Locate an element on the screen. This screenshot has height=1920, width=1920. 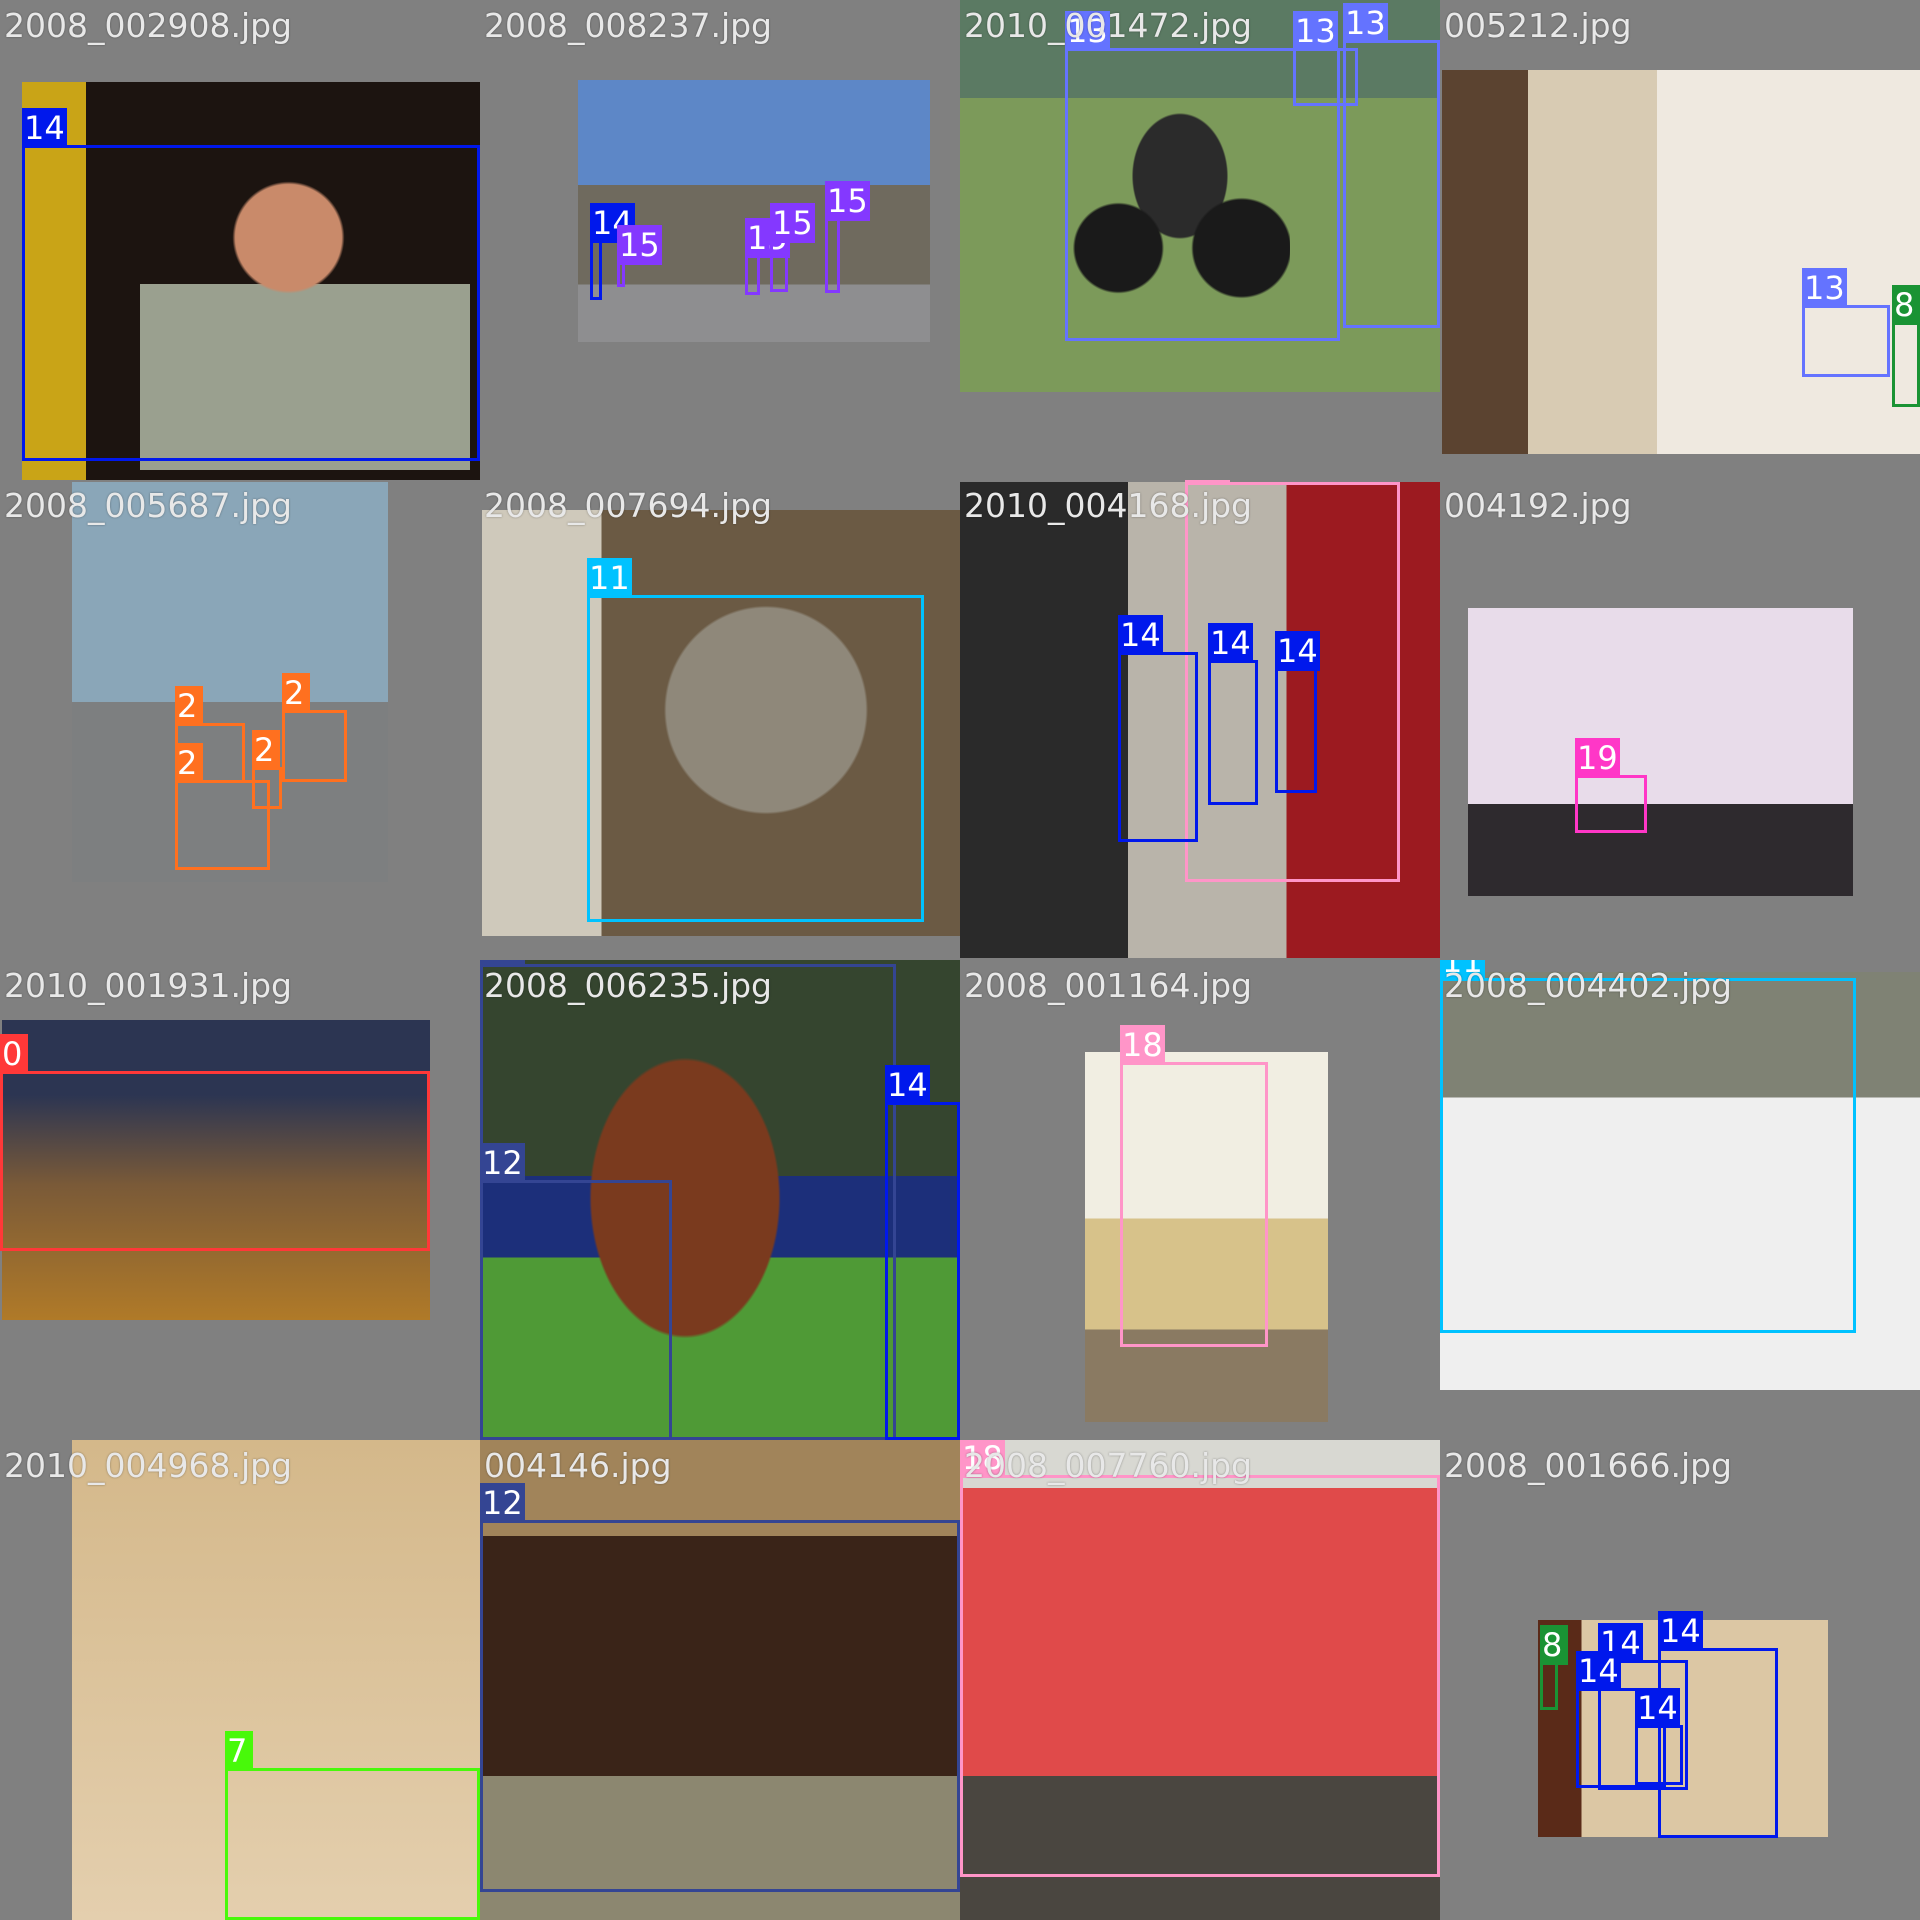
image-filename: 2008_001164.jpg is located at coordinates (1108, 985).